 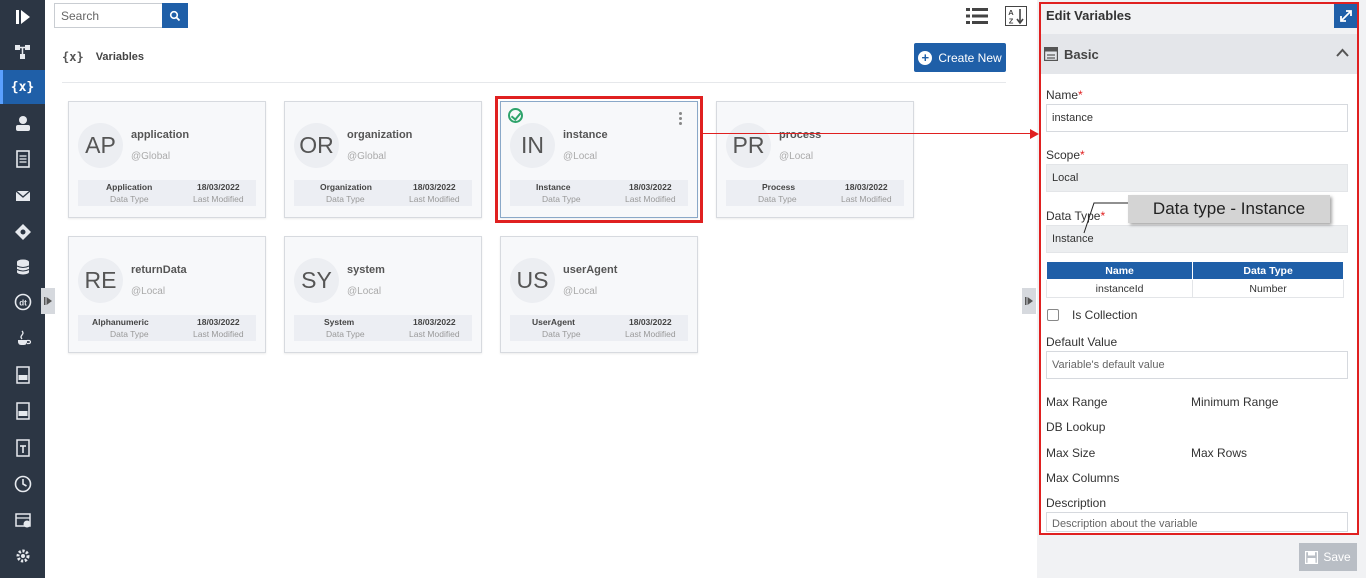 I want to click on create-new-button: + Create New, so click(x=960, y=57).